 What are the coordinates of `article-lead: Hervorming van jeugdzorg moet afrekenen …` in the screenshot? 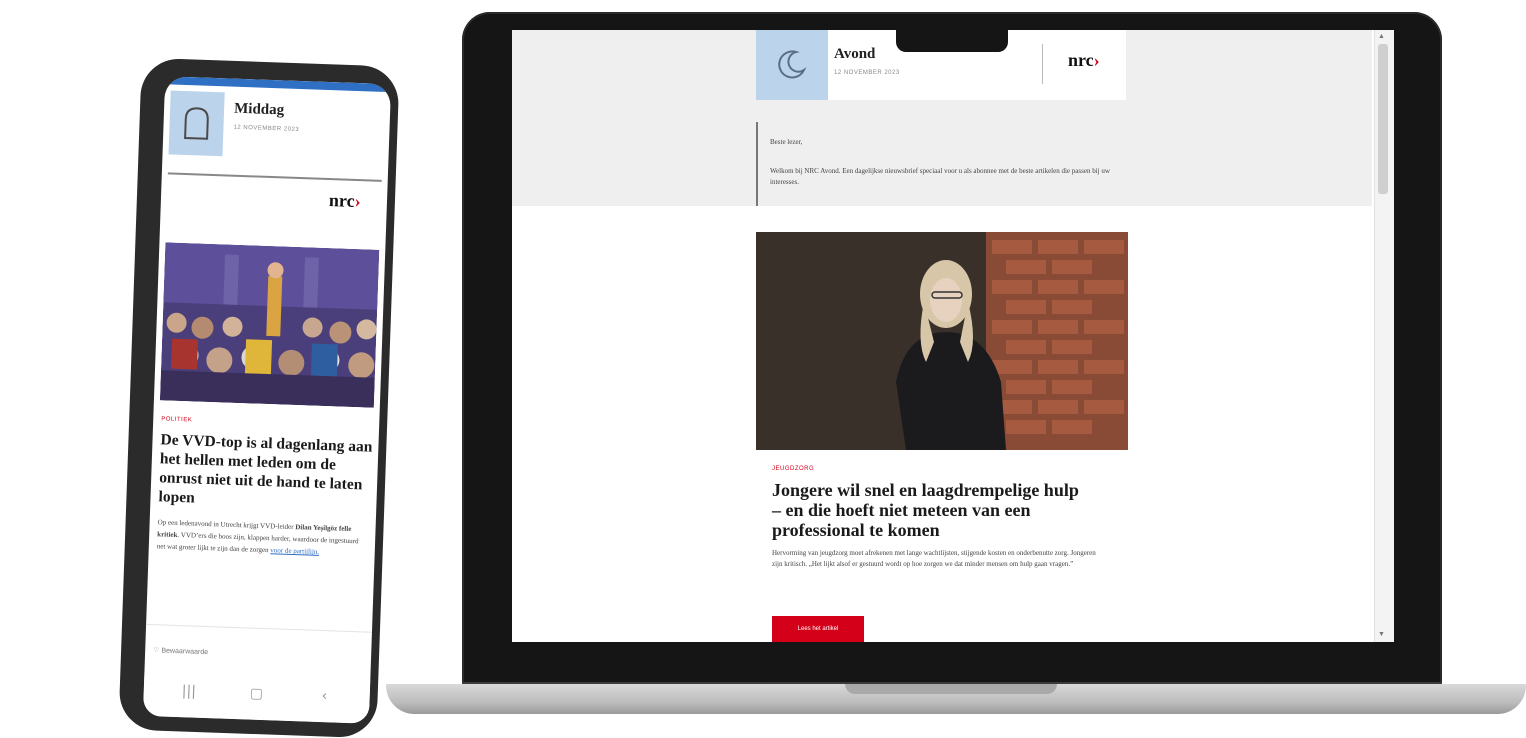 It's located at (934, 558).